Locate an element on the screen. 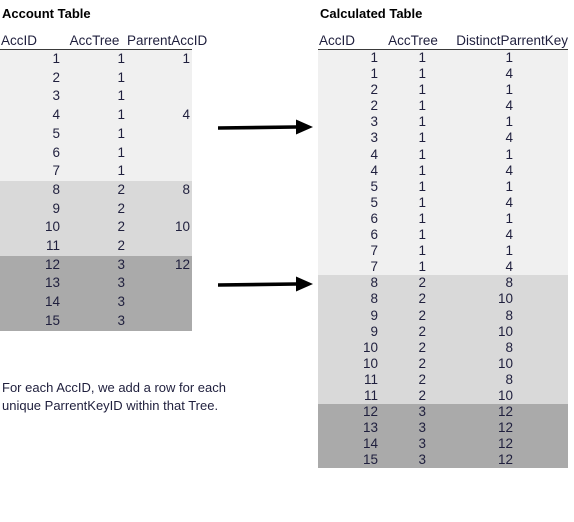 The height and width of the screenshot is (522, 574). account-cell-accid: 12 is located at coordinates (31, 265).